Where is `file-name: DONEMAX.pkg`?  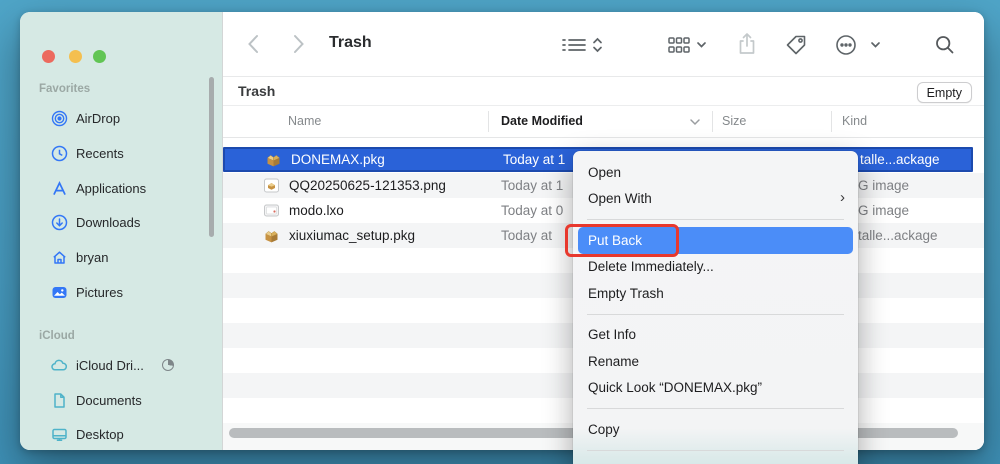
file-name: DONEMAX.pkg is located at coordinates (338, 159).